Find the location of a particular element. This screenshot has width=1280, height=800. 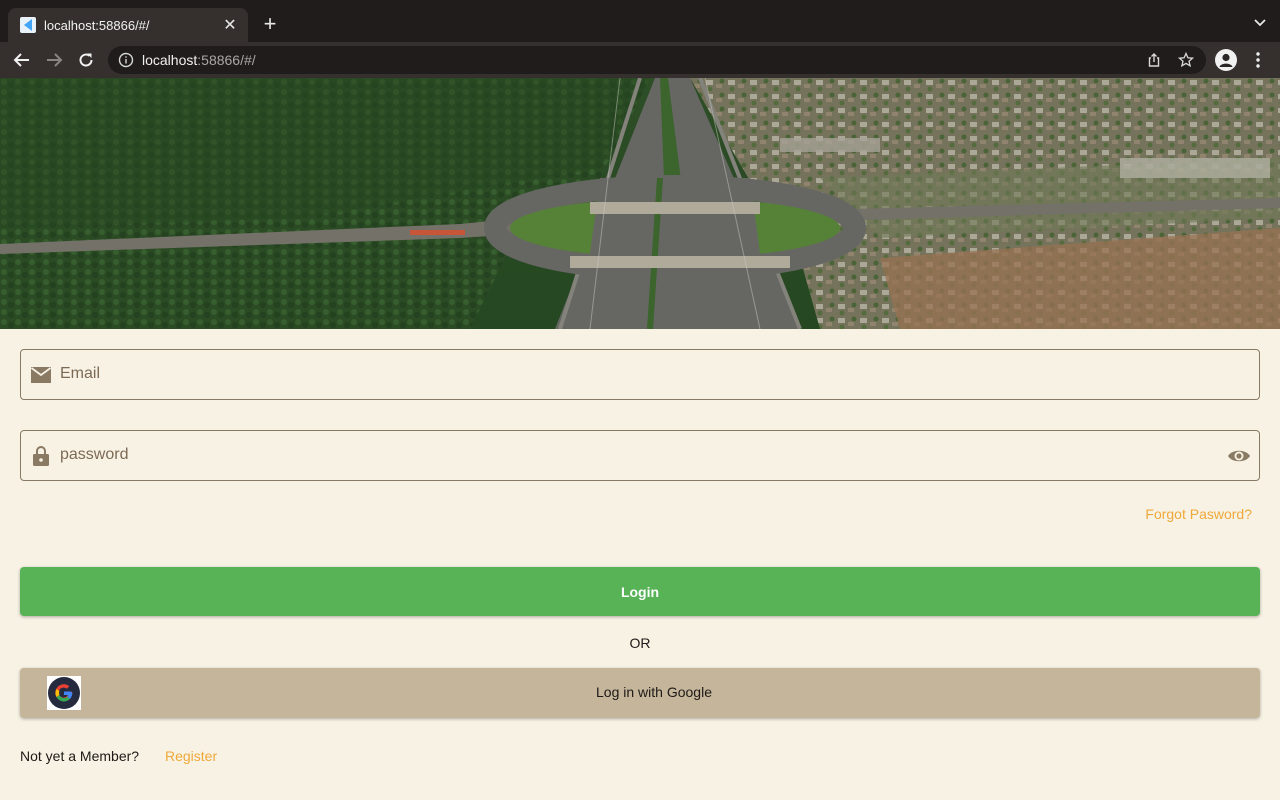

forward-arrow-icon is located at coordinates (54, 60).